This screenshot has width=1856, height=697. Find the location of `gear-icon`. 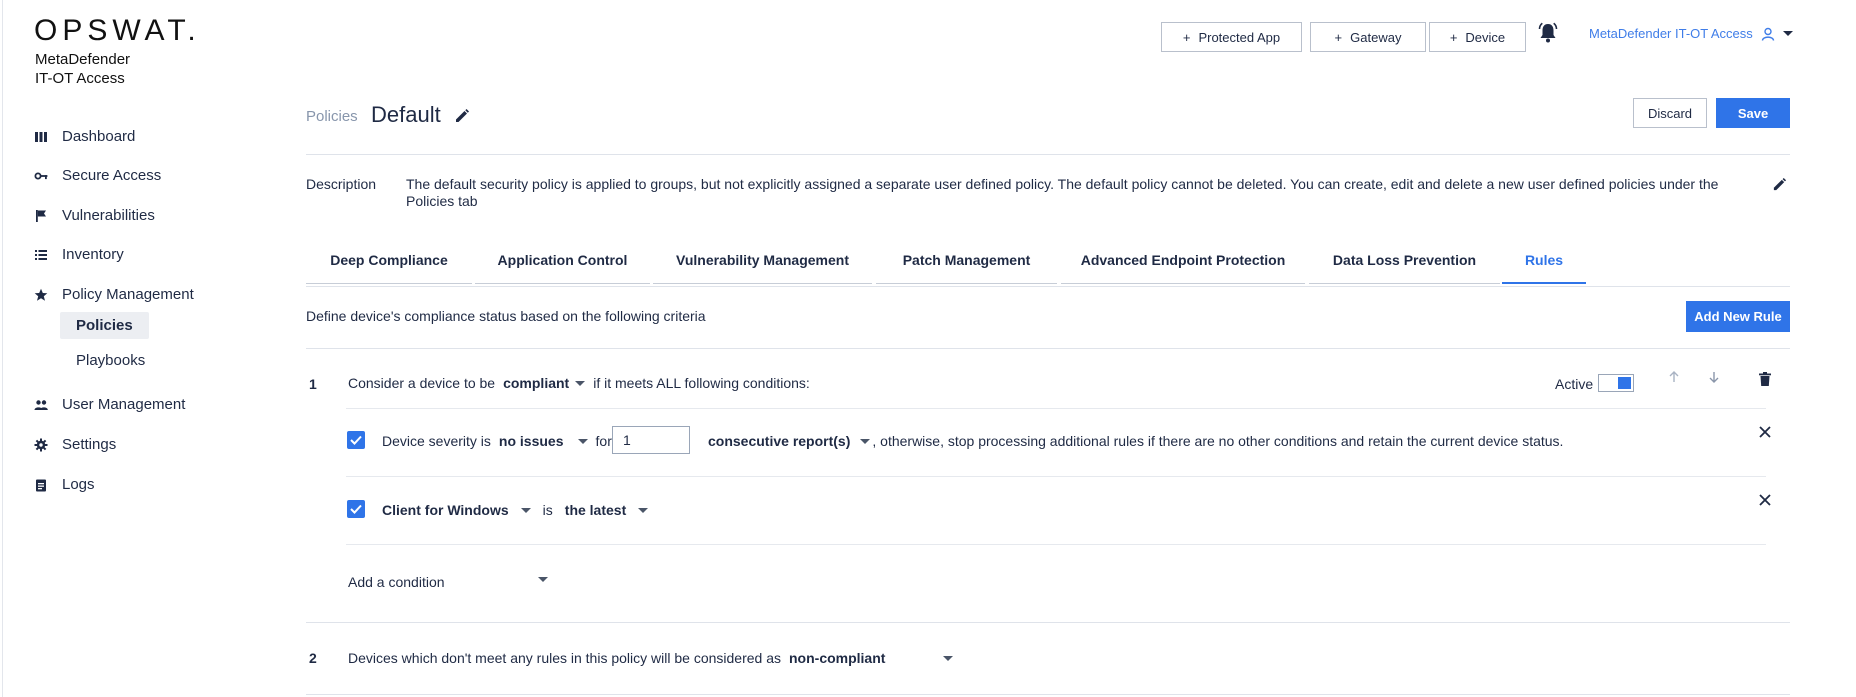

gear-icon is located at coordinates (41, 444).